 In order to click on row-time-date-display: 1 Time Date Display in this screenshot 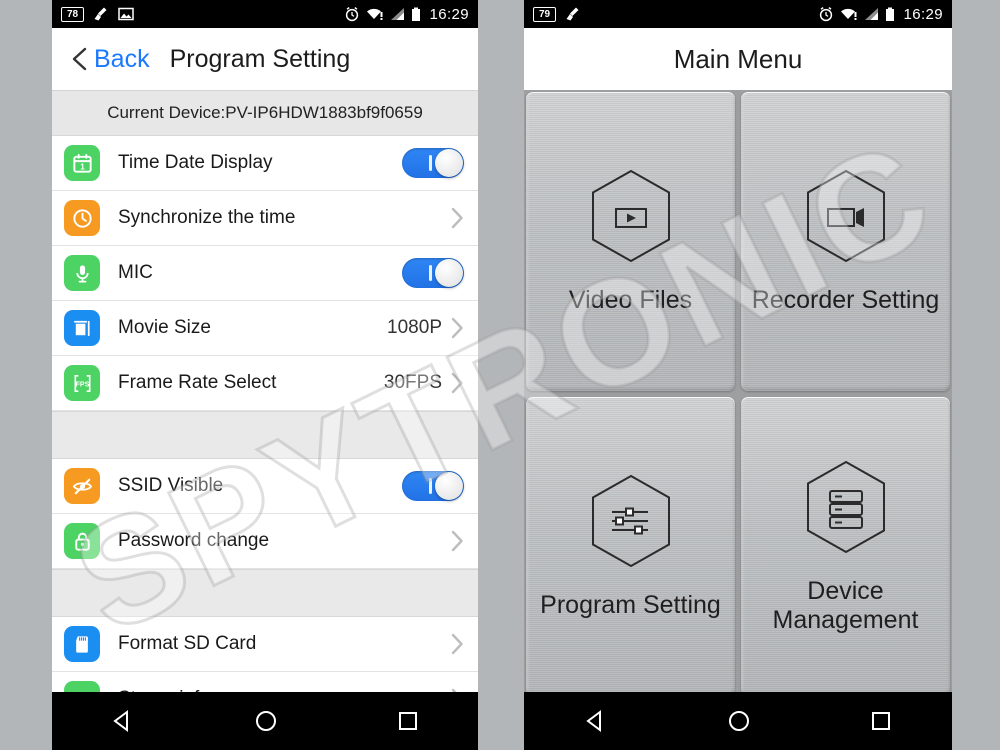, I will do `click(265, 163)`.